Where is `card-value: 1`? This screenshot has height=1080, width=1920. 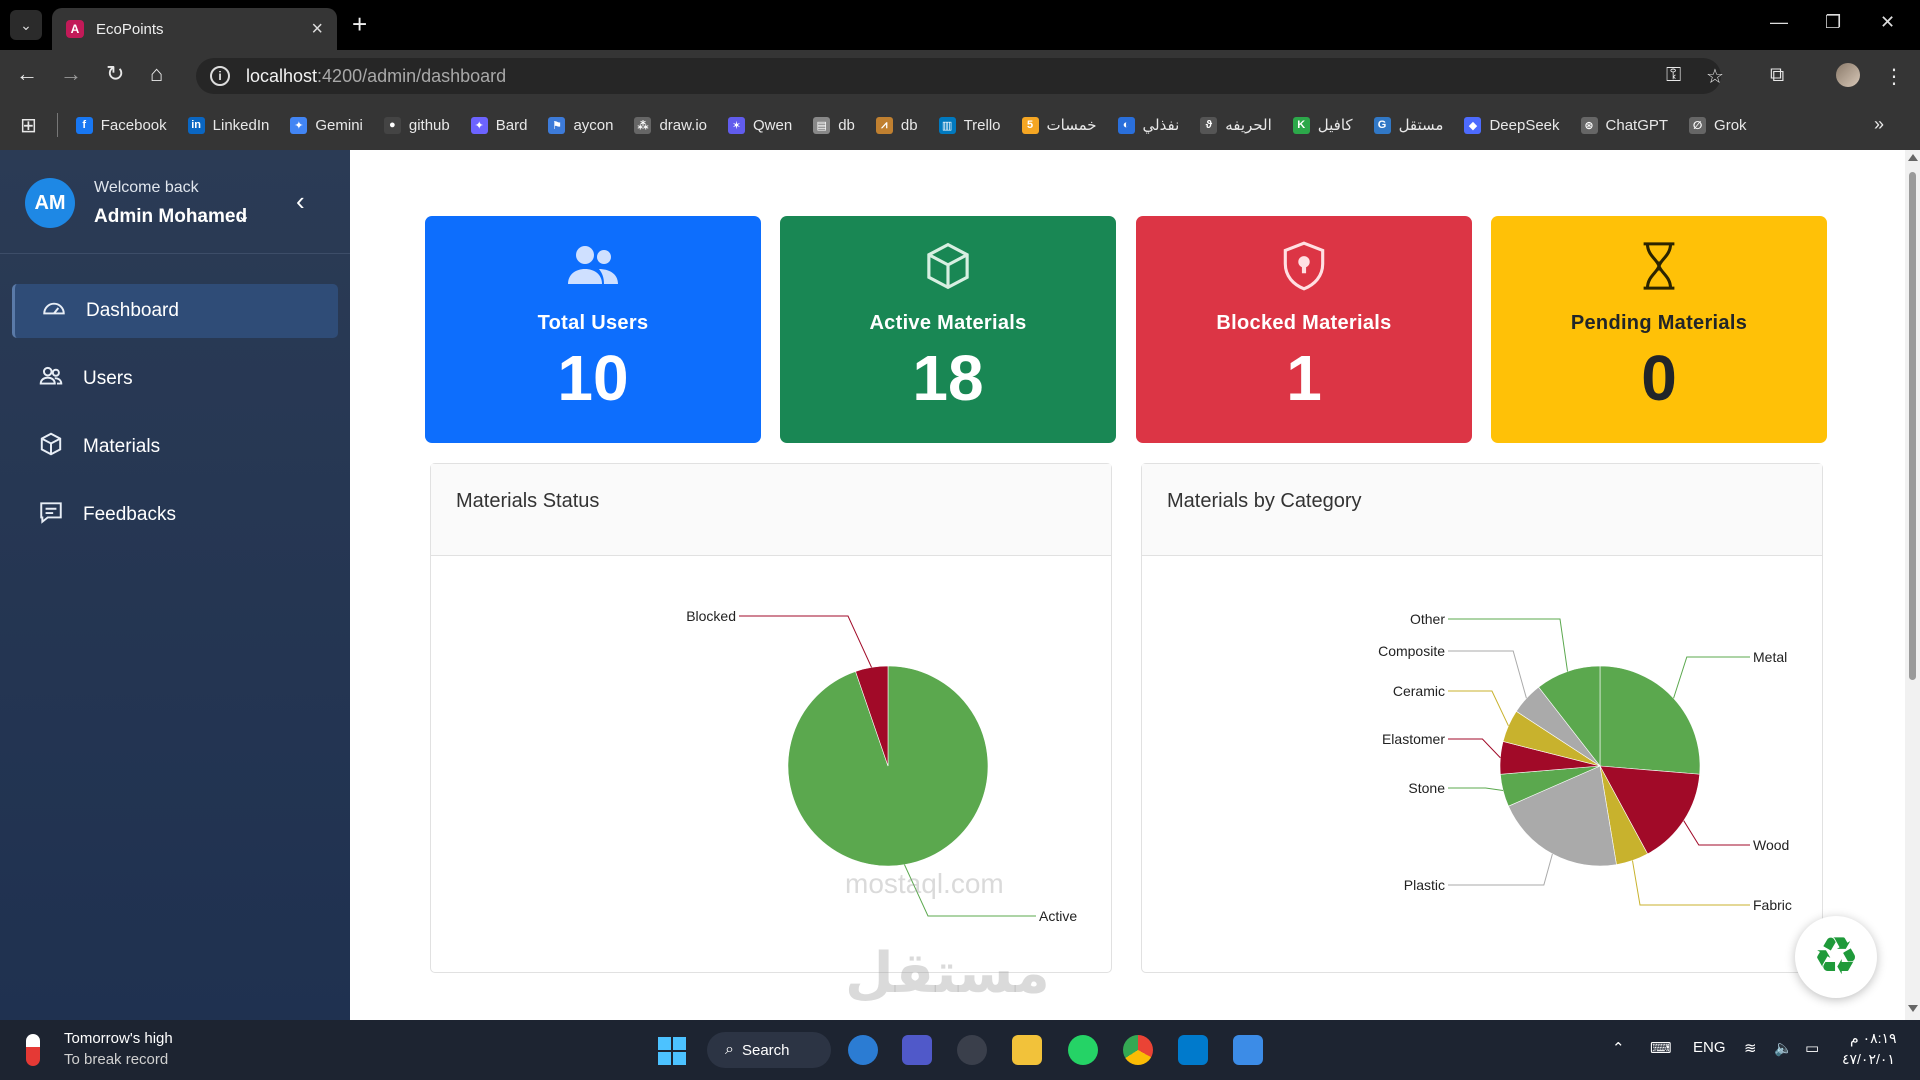
card-value: 1 is located at coordinates (1304, 378).